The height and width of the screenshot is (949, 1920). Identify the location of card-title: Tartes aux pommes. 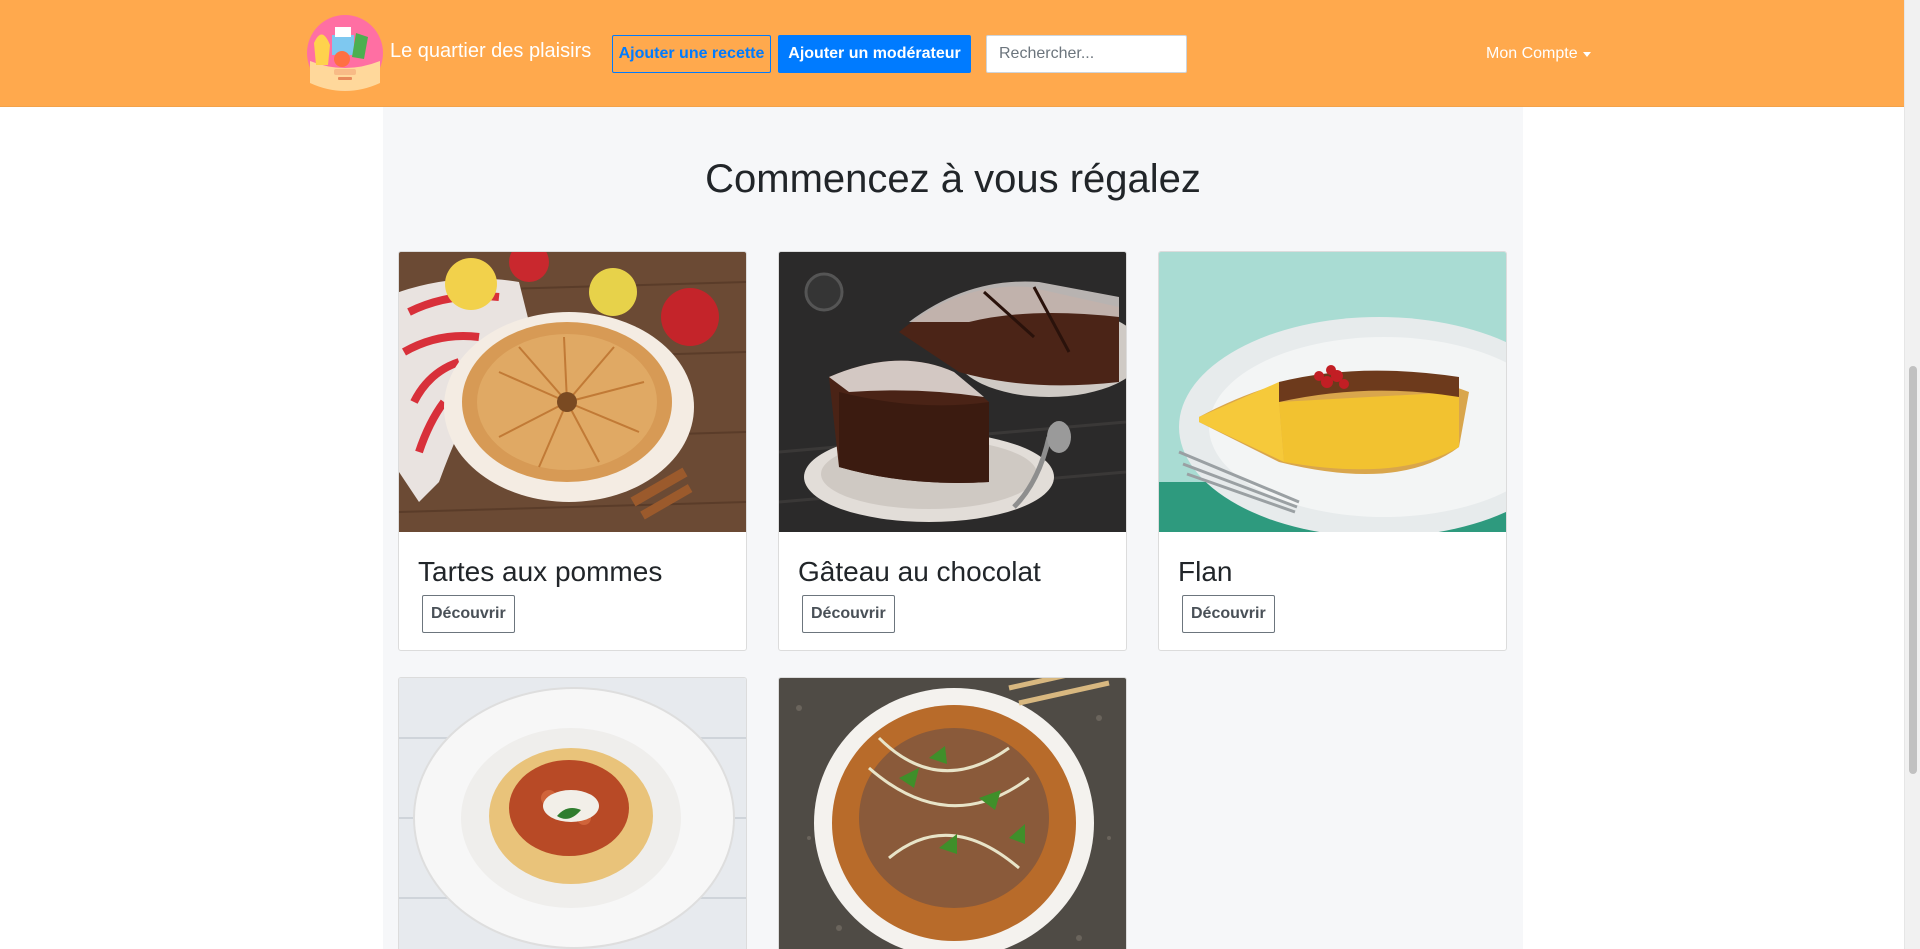
(540, 571).